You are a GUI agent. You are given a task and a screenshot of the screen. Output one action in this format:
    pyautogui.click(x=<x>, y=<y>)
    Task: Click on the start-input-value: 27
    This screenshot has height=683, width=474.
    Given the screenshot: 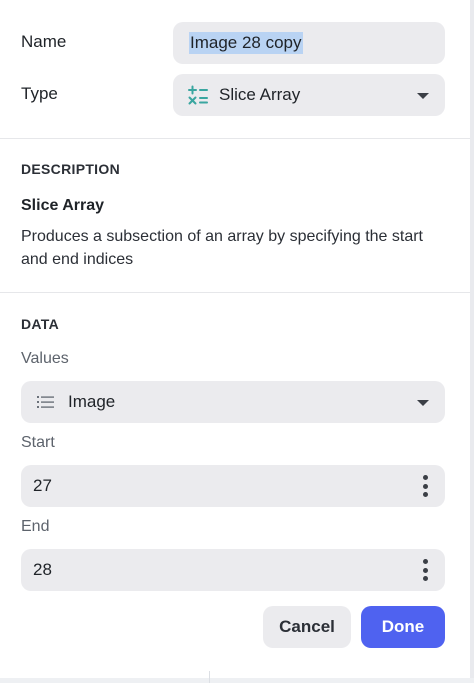 What is the action you would take?
    pyautogui.click(x=42, y=486)
    